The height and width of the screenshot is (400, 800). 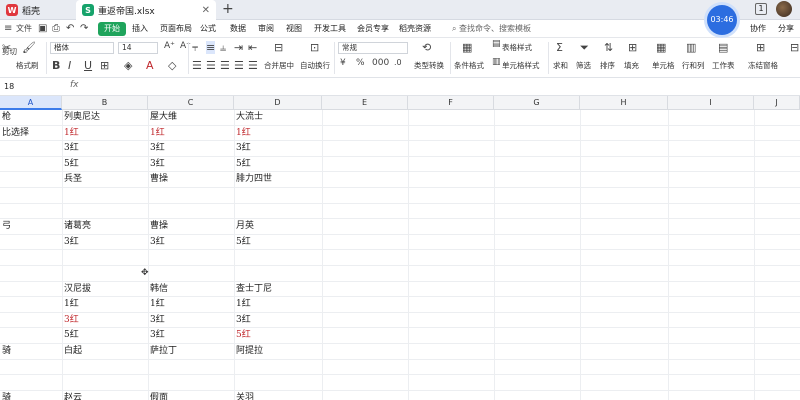 What do you see at coordinates (278, 103) in the screenshot?
I see `col-header-d: D` at bounding box center [278, 103].